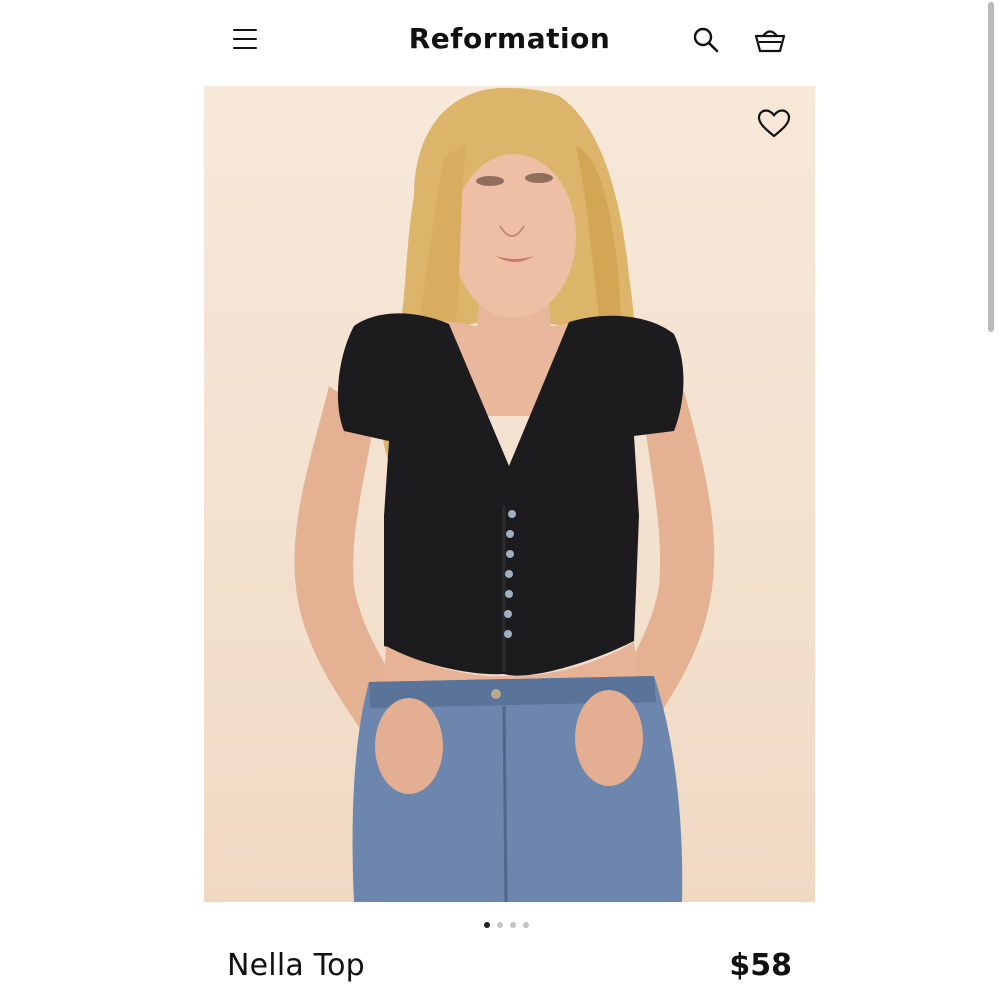 This screenshot has width=1000, height=1000. I want to click on top-nav-bar: Reformation, so click(509, 43).